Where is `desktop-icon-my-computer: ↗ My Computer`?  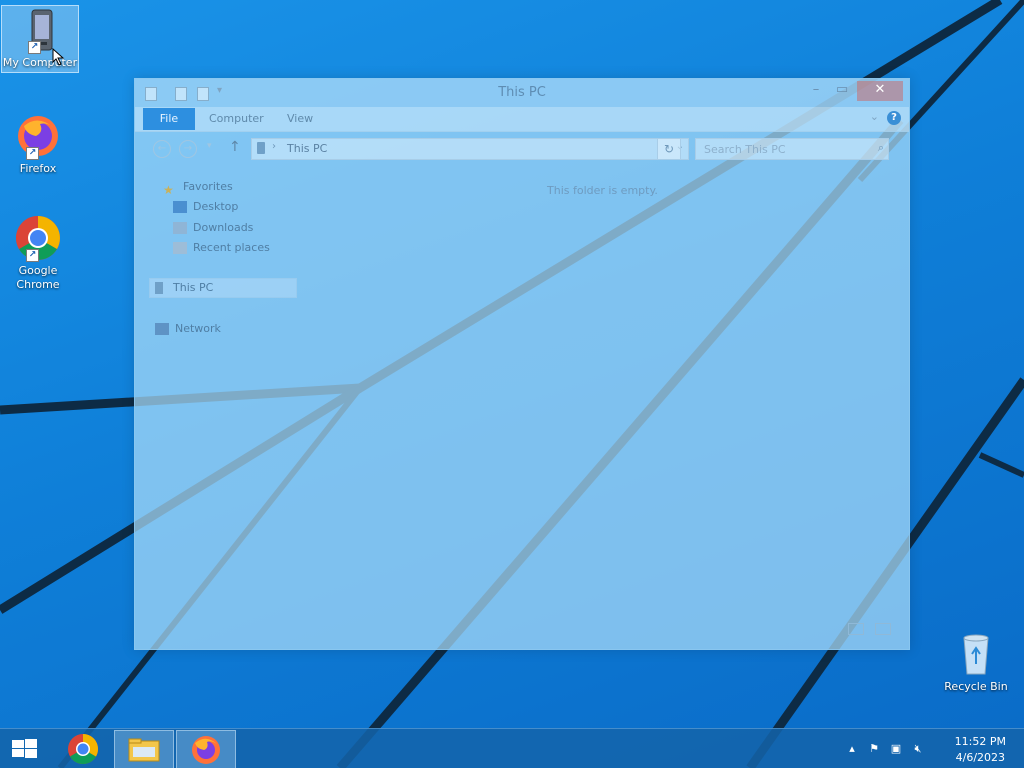 desktop-icon-my-computer: ↗ My Computer is located at coordinates (40, 39).